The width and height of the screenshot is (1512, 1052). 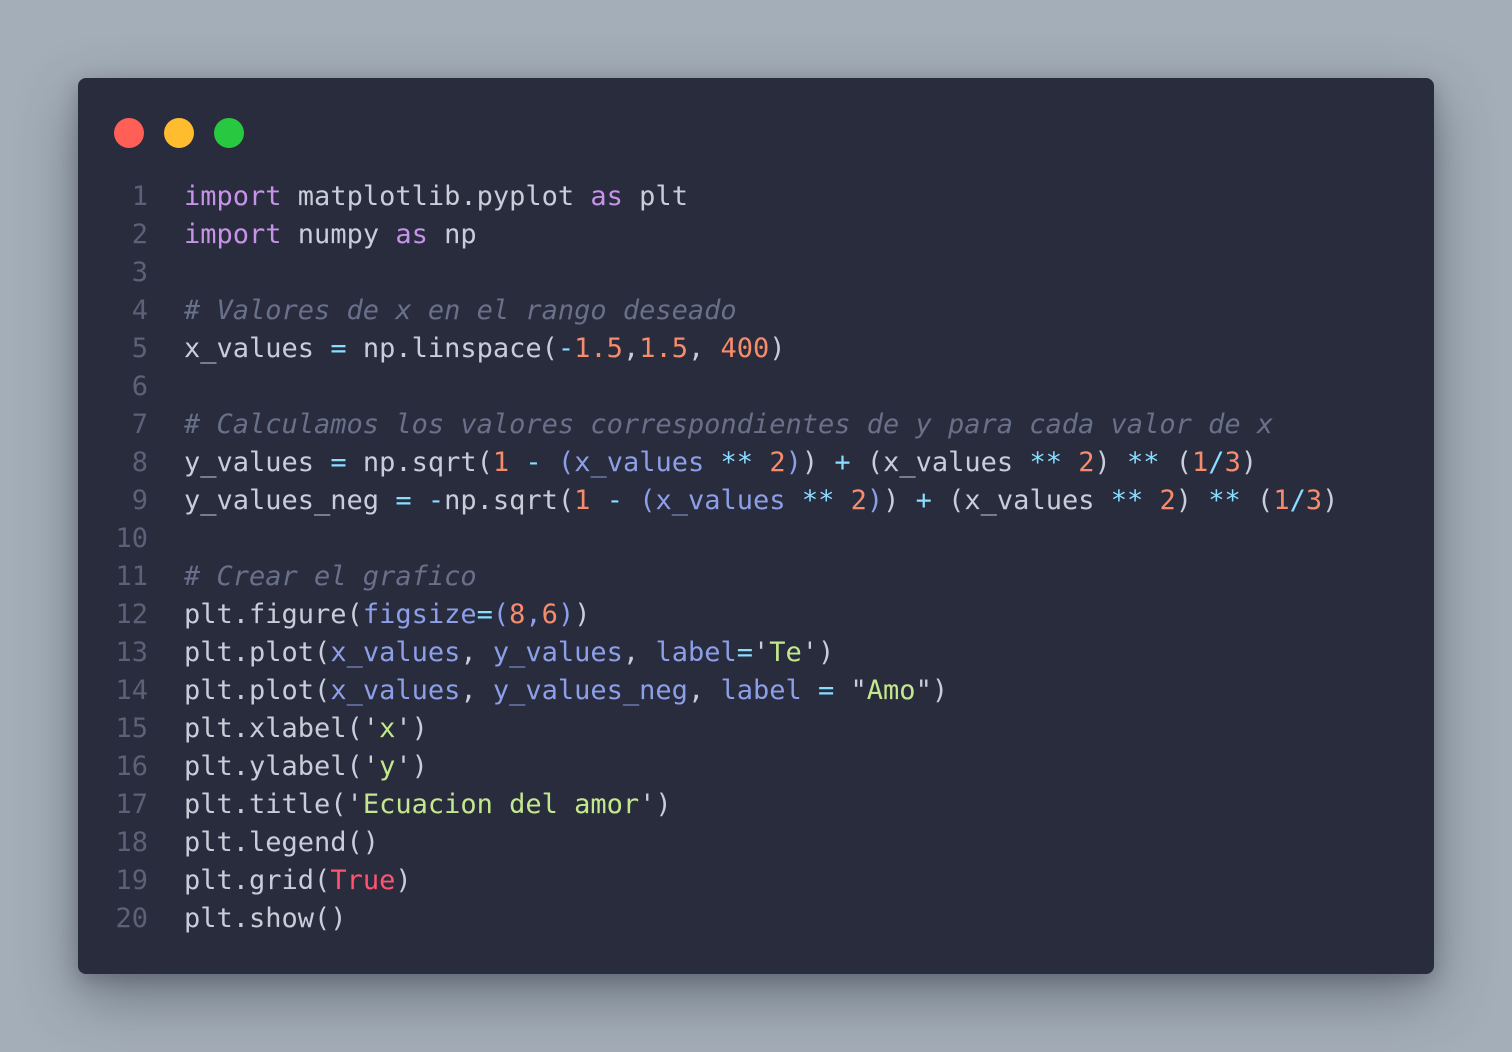 What do you see at coordinates (257, 690) in the screenshot?
I see `code-token: plt.plot(` at bounding box center [257, 690].